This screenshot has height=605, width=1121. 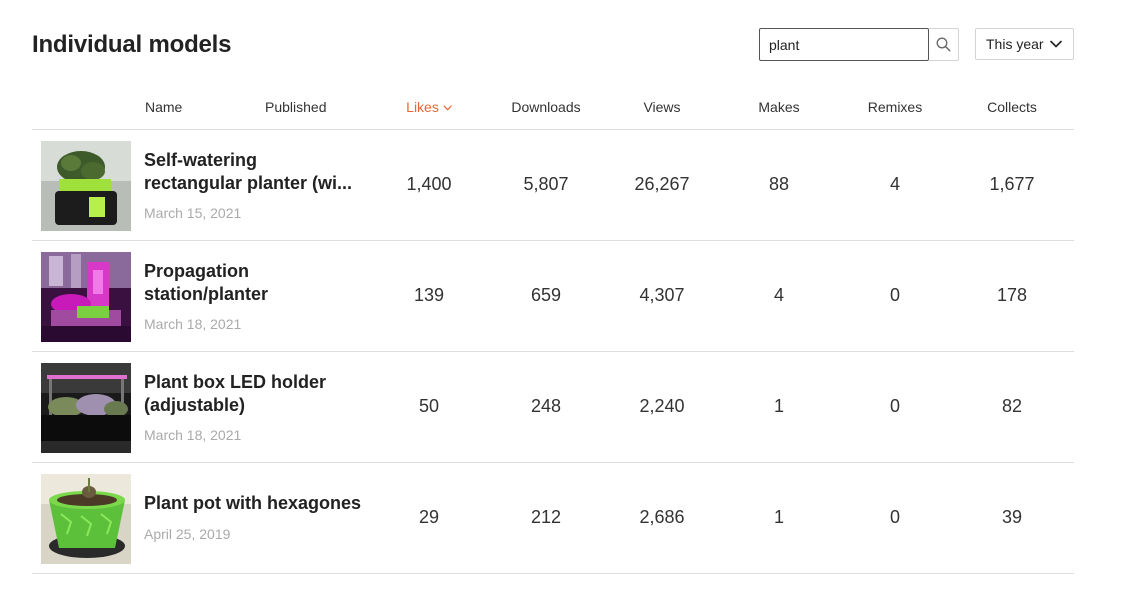 I want to click on search-box, so click(x=859, y=44).